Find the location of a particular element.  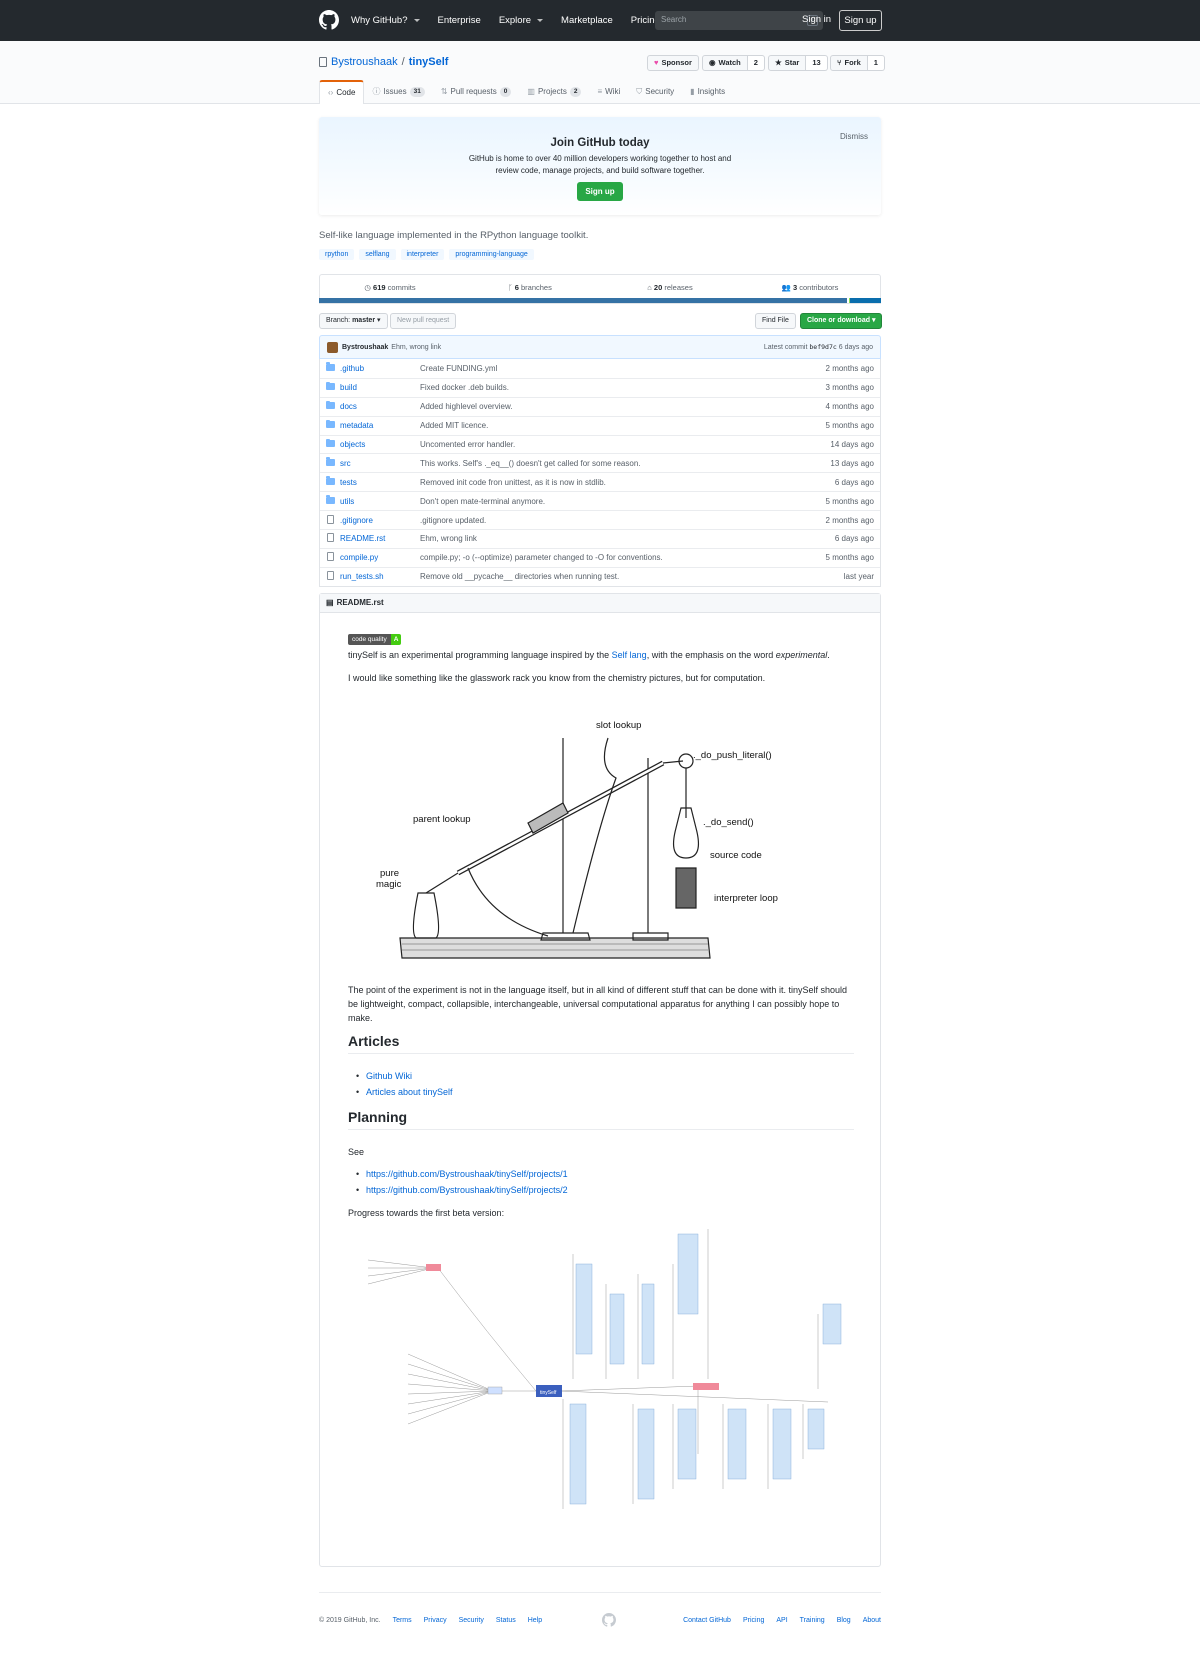

footer-link: Privacy is located at coordinates (435, 1620).